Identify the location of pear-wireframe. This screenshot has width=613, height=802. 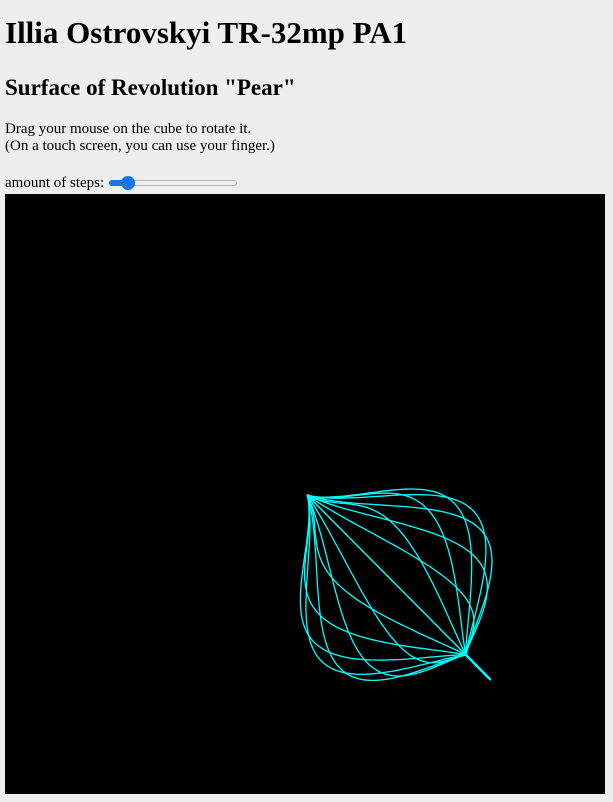
(396, 585).